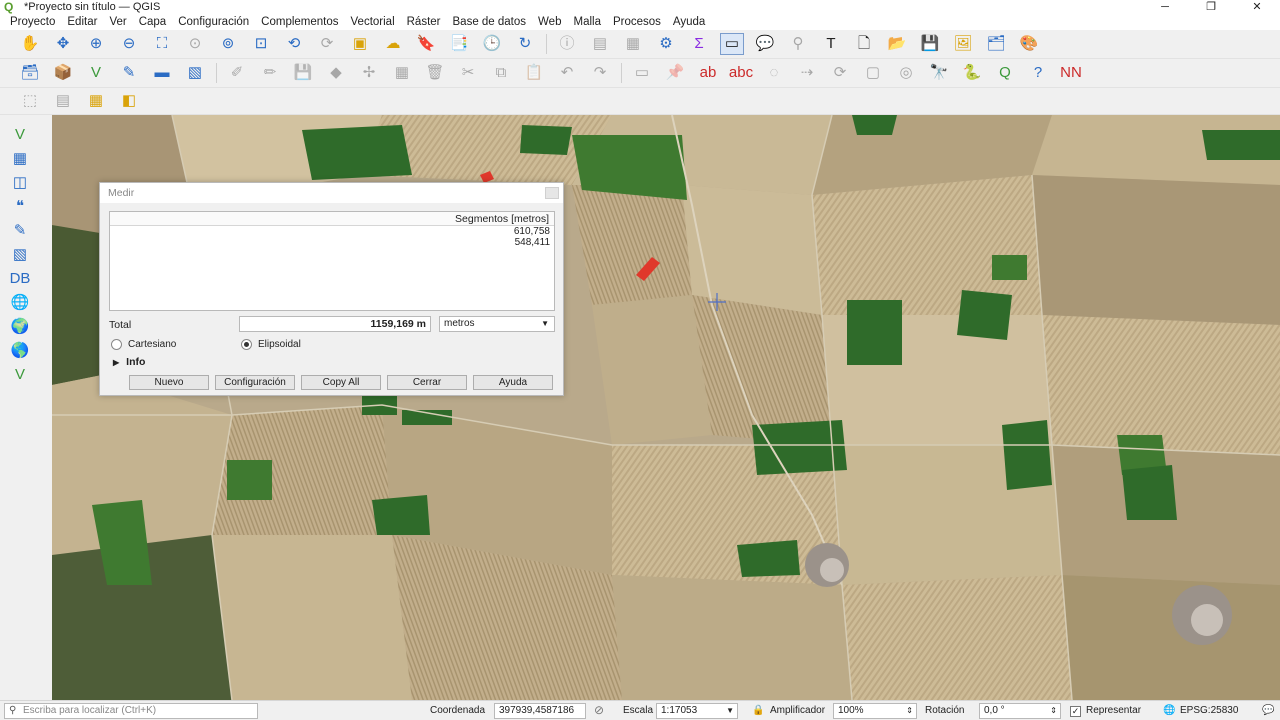 Image resolution: width=1280 pixels, height=720 pixels. Describe the element at coordinates (332, 219) in the screenshot. I see `segments-column-header: Segmentos [metros]` at that location.